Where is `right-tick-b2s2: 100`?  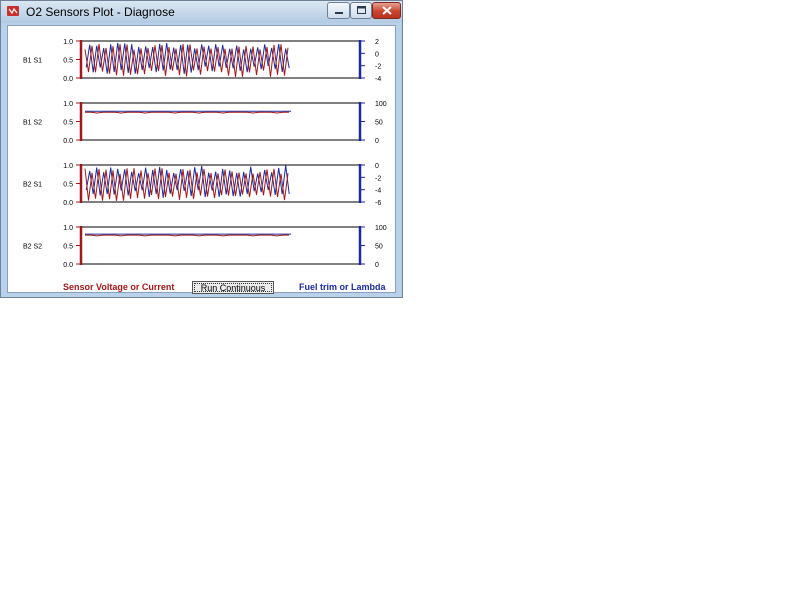 right-tick-b2s2: 100 is located at coordinates (381, 228).